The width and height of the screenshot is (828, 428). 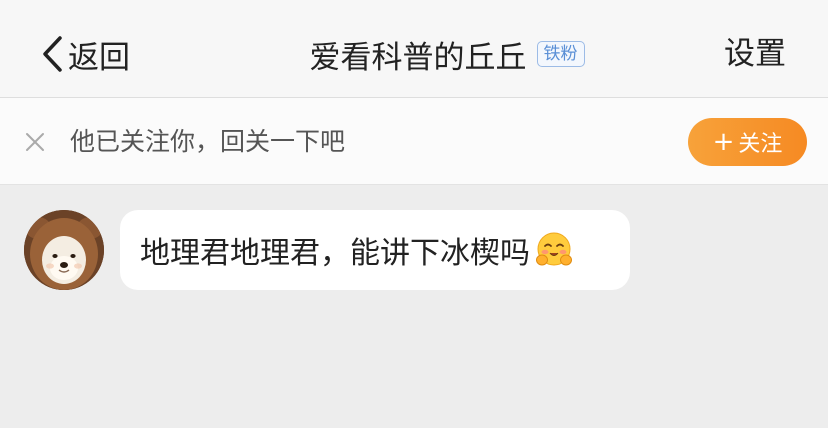 I want to click on follow-button: + 关注, so click(x=747, y=142).